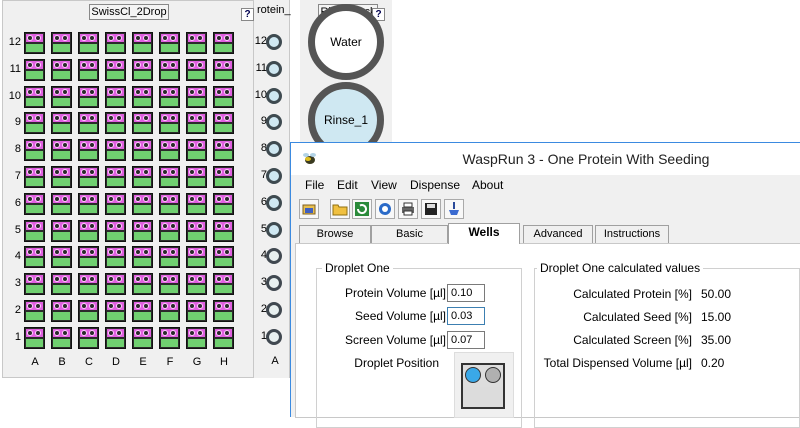 The height and width of the screenshot is (428, 800). Describe the element at coordinates (340, 209) in the screenshot. I see `folder-button` at that location.